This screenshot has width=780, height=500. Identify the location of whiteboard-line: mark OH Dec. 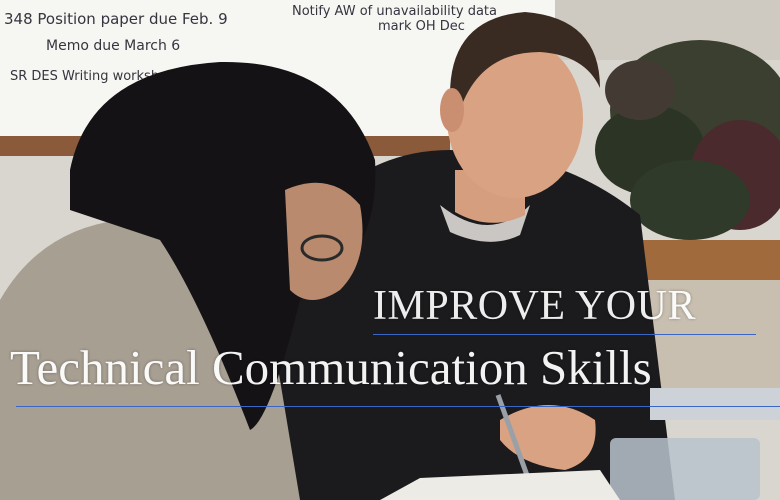
(421, 26).